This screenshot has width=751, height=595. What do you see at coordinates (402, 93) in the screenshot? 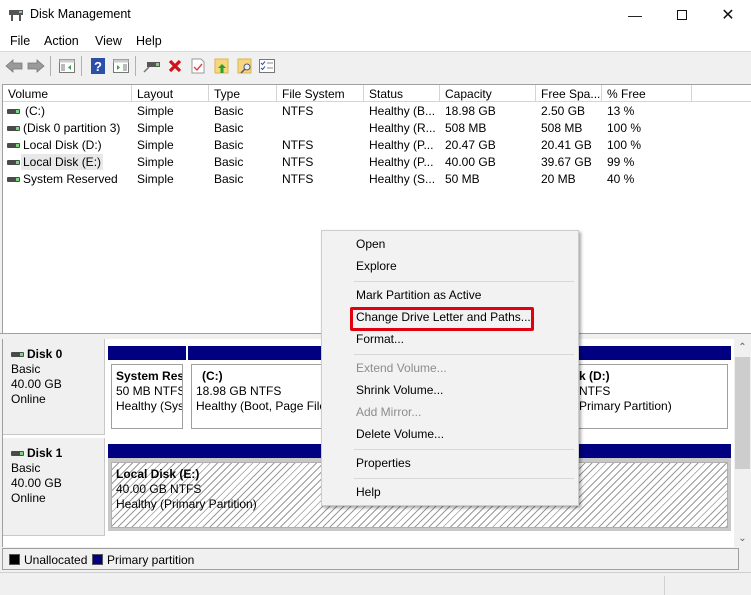
I see `column-header-status: Status` at bounding box center [402, 93].